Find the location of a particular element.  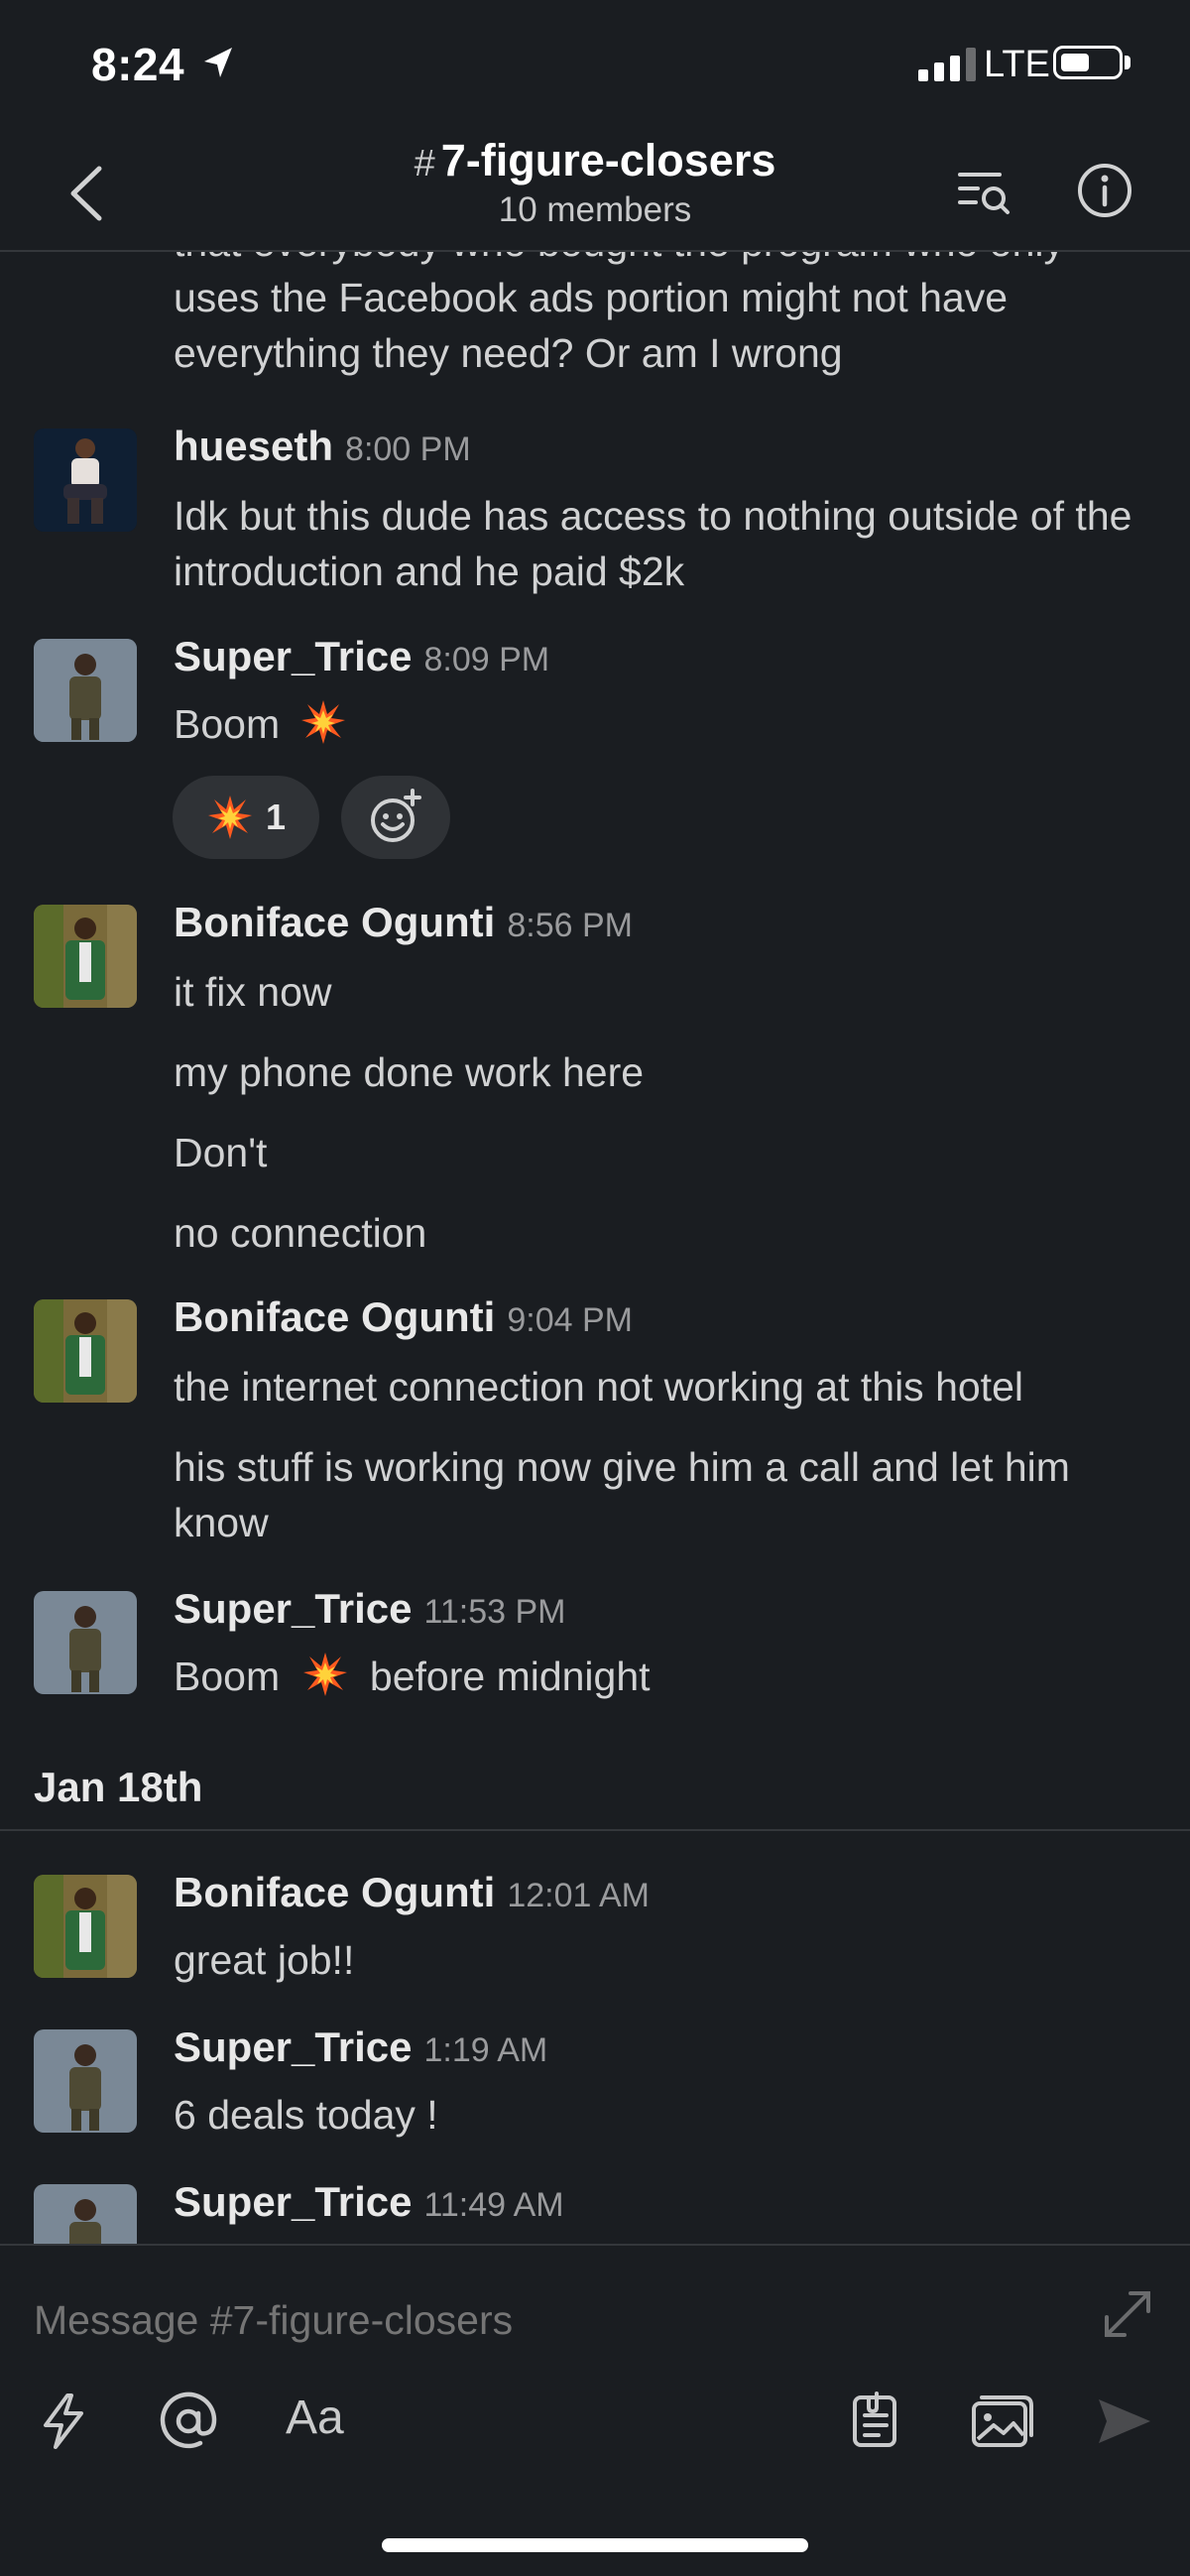

status-time: 8:24 is located at coordinates (138, 64).